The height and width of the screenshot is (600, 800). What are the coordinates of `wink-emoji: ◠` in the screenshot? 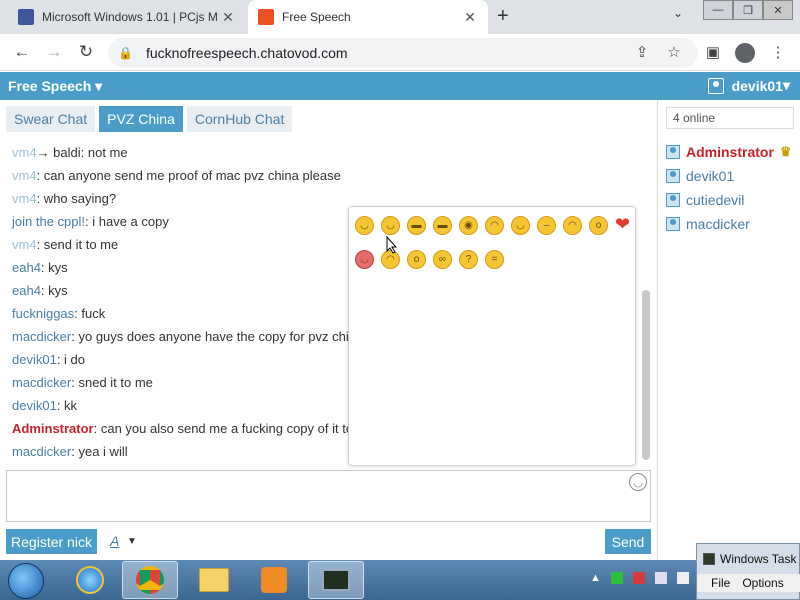 It's located at (494, 225).